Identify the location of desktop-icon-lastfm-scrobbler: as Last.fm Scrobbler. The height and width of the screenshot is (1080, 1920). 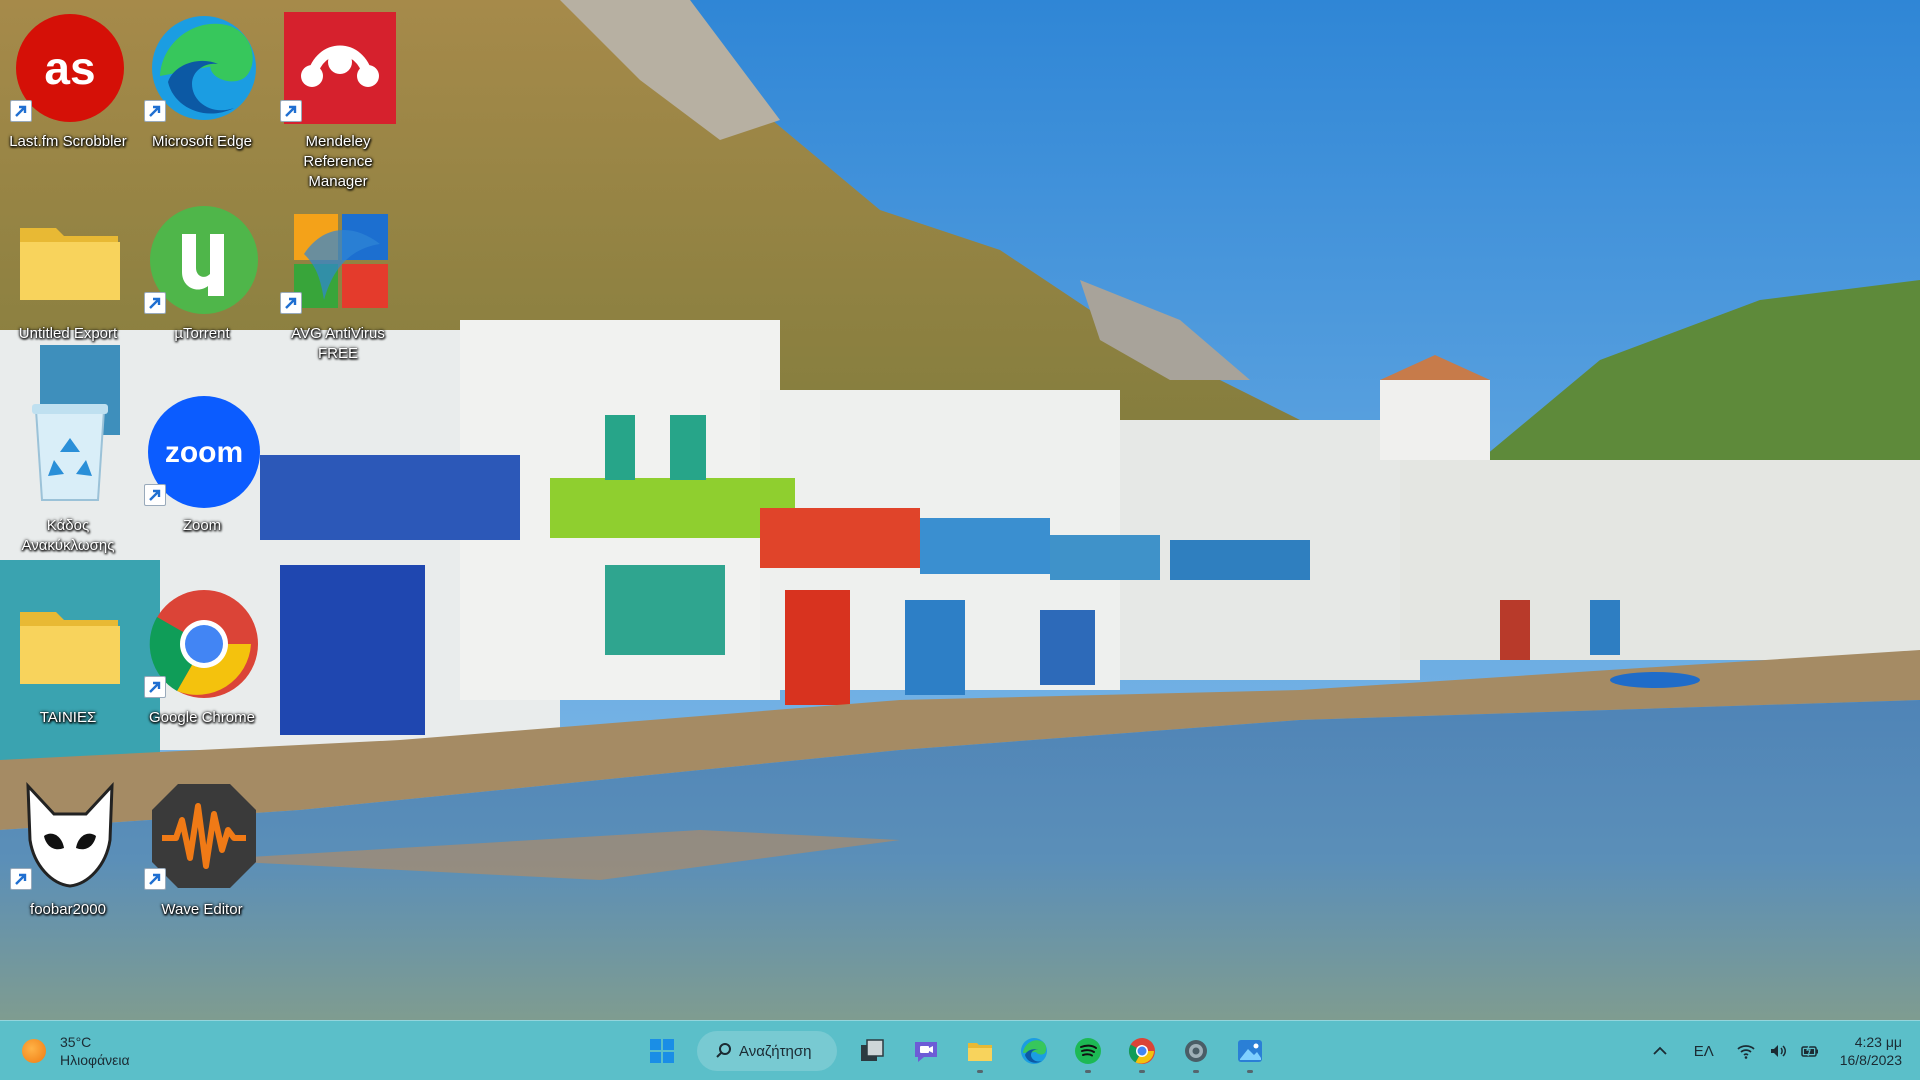
(68, 94).